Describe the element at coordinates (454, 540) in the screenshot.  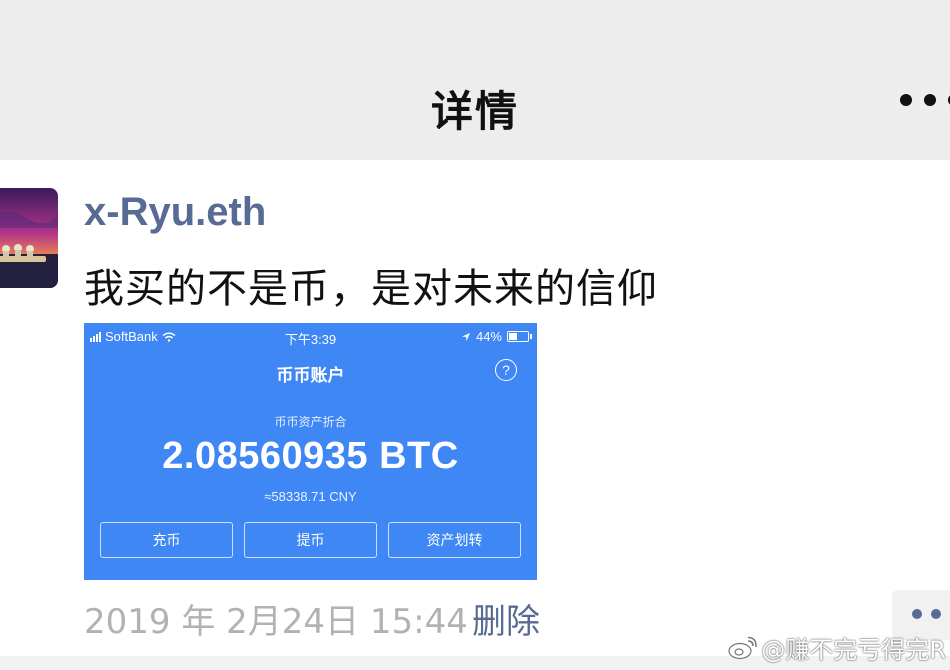
I see `transfer-button: 资产划转` at that location.